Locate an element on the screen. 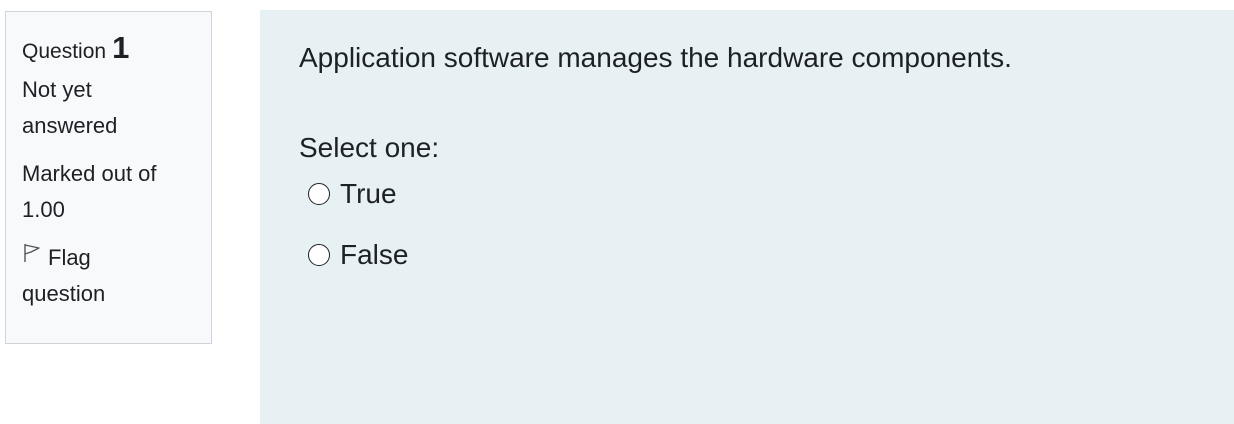  question-state: Not yet answered is located at coordinates (108, 108).